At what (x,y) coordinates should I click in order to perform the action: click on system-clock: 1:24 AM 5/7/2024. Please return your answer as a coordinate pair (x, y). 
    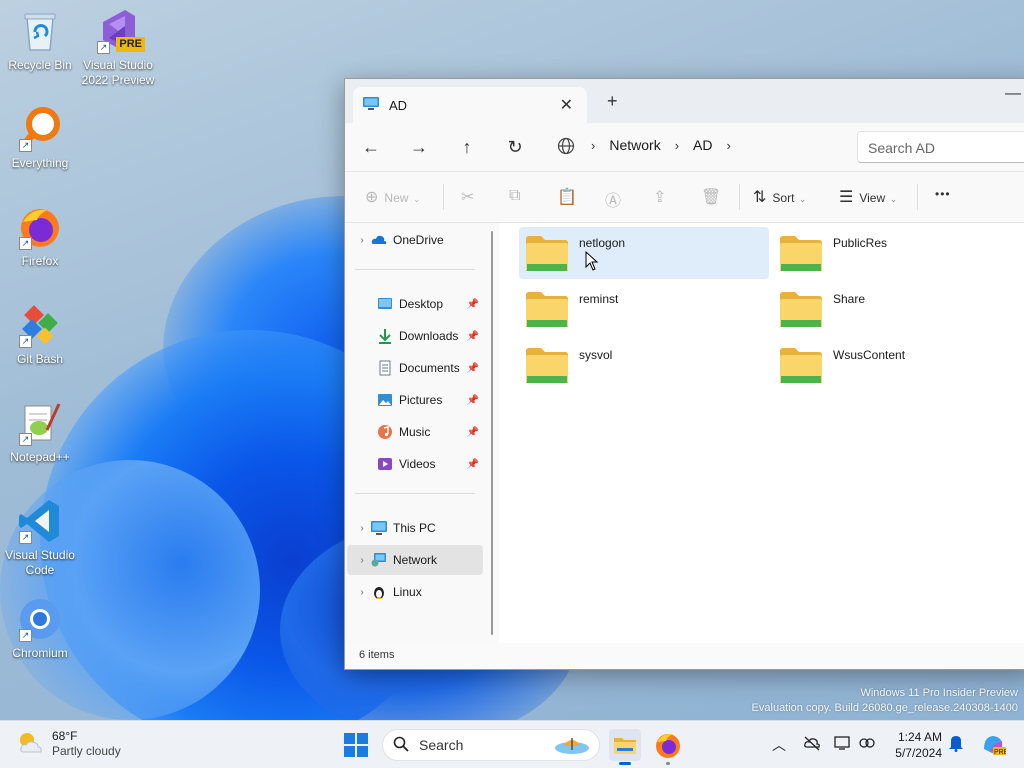
    Looking at the image, I should click on (911, 745).